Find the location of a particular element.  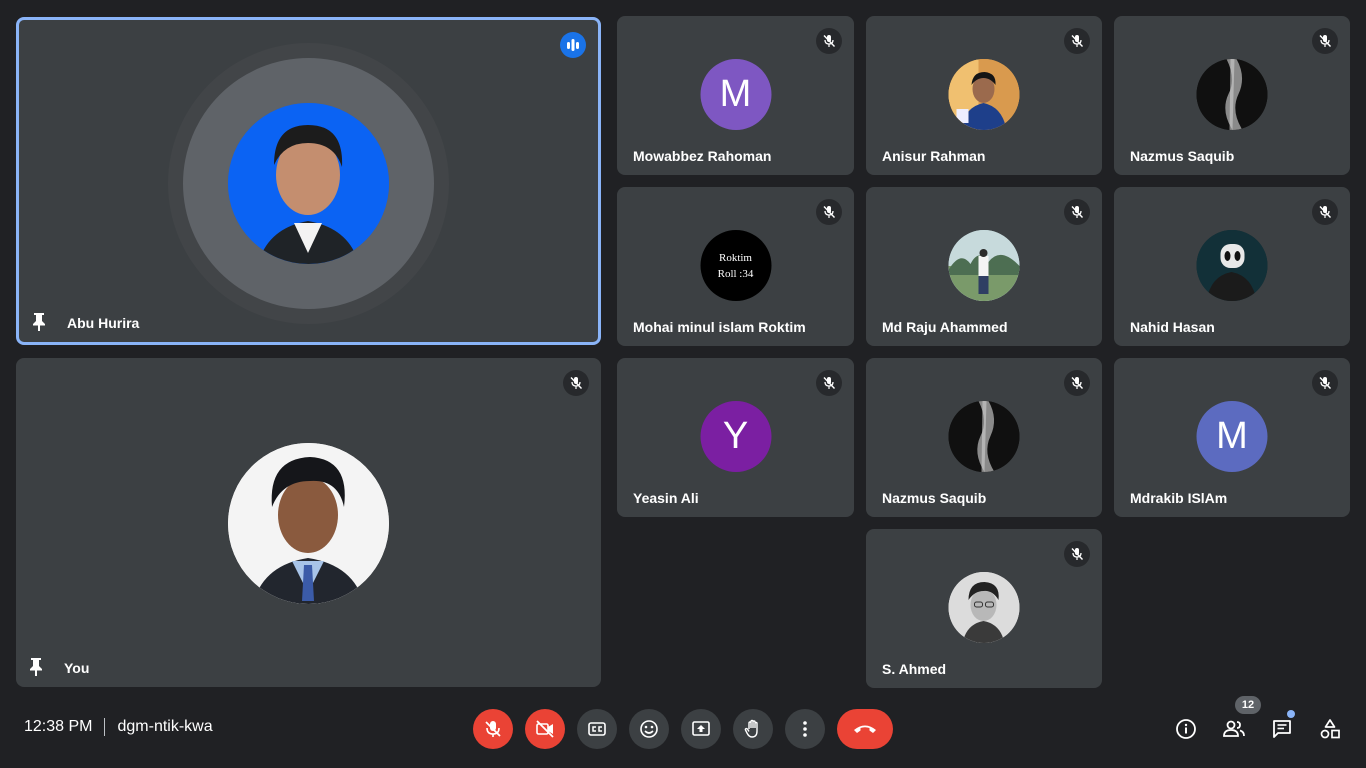

meeting-details-button is located at coordinates (1186, 729).